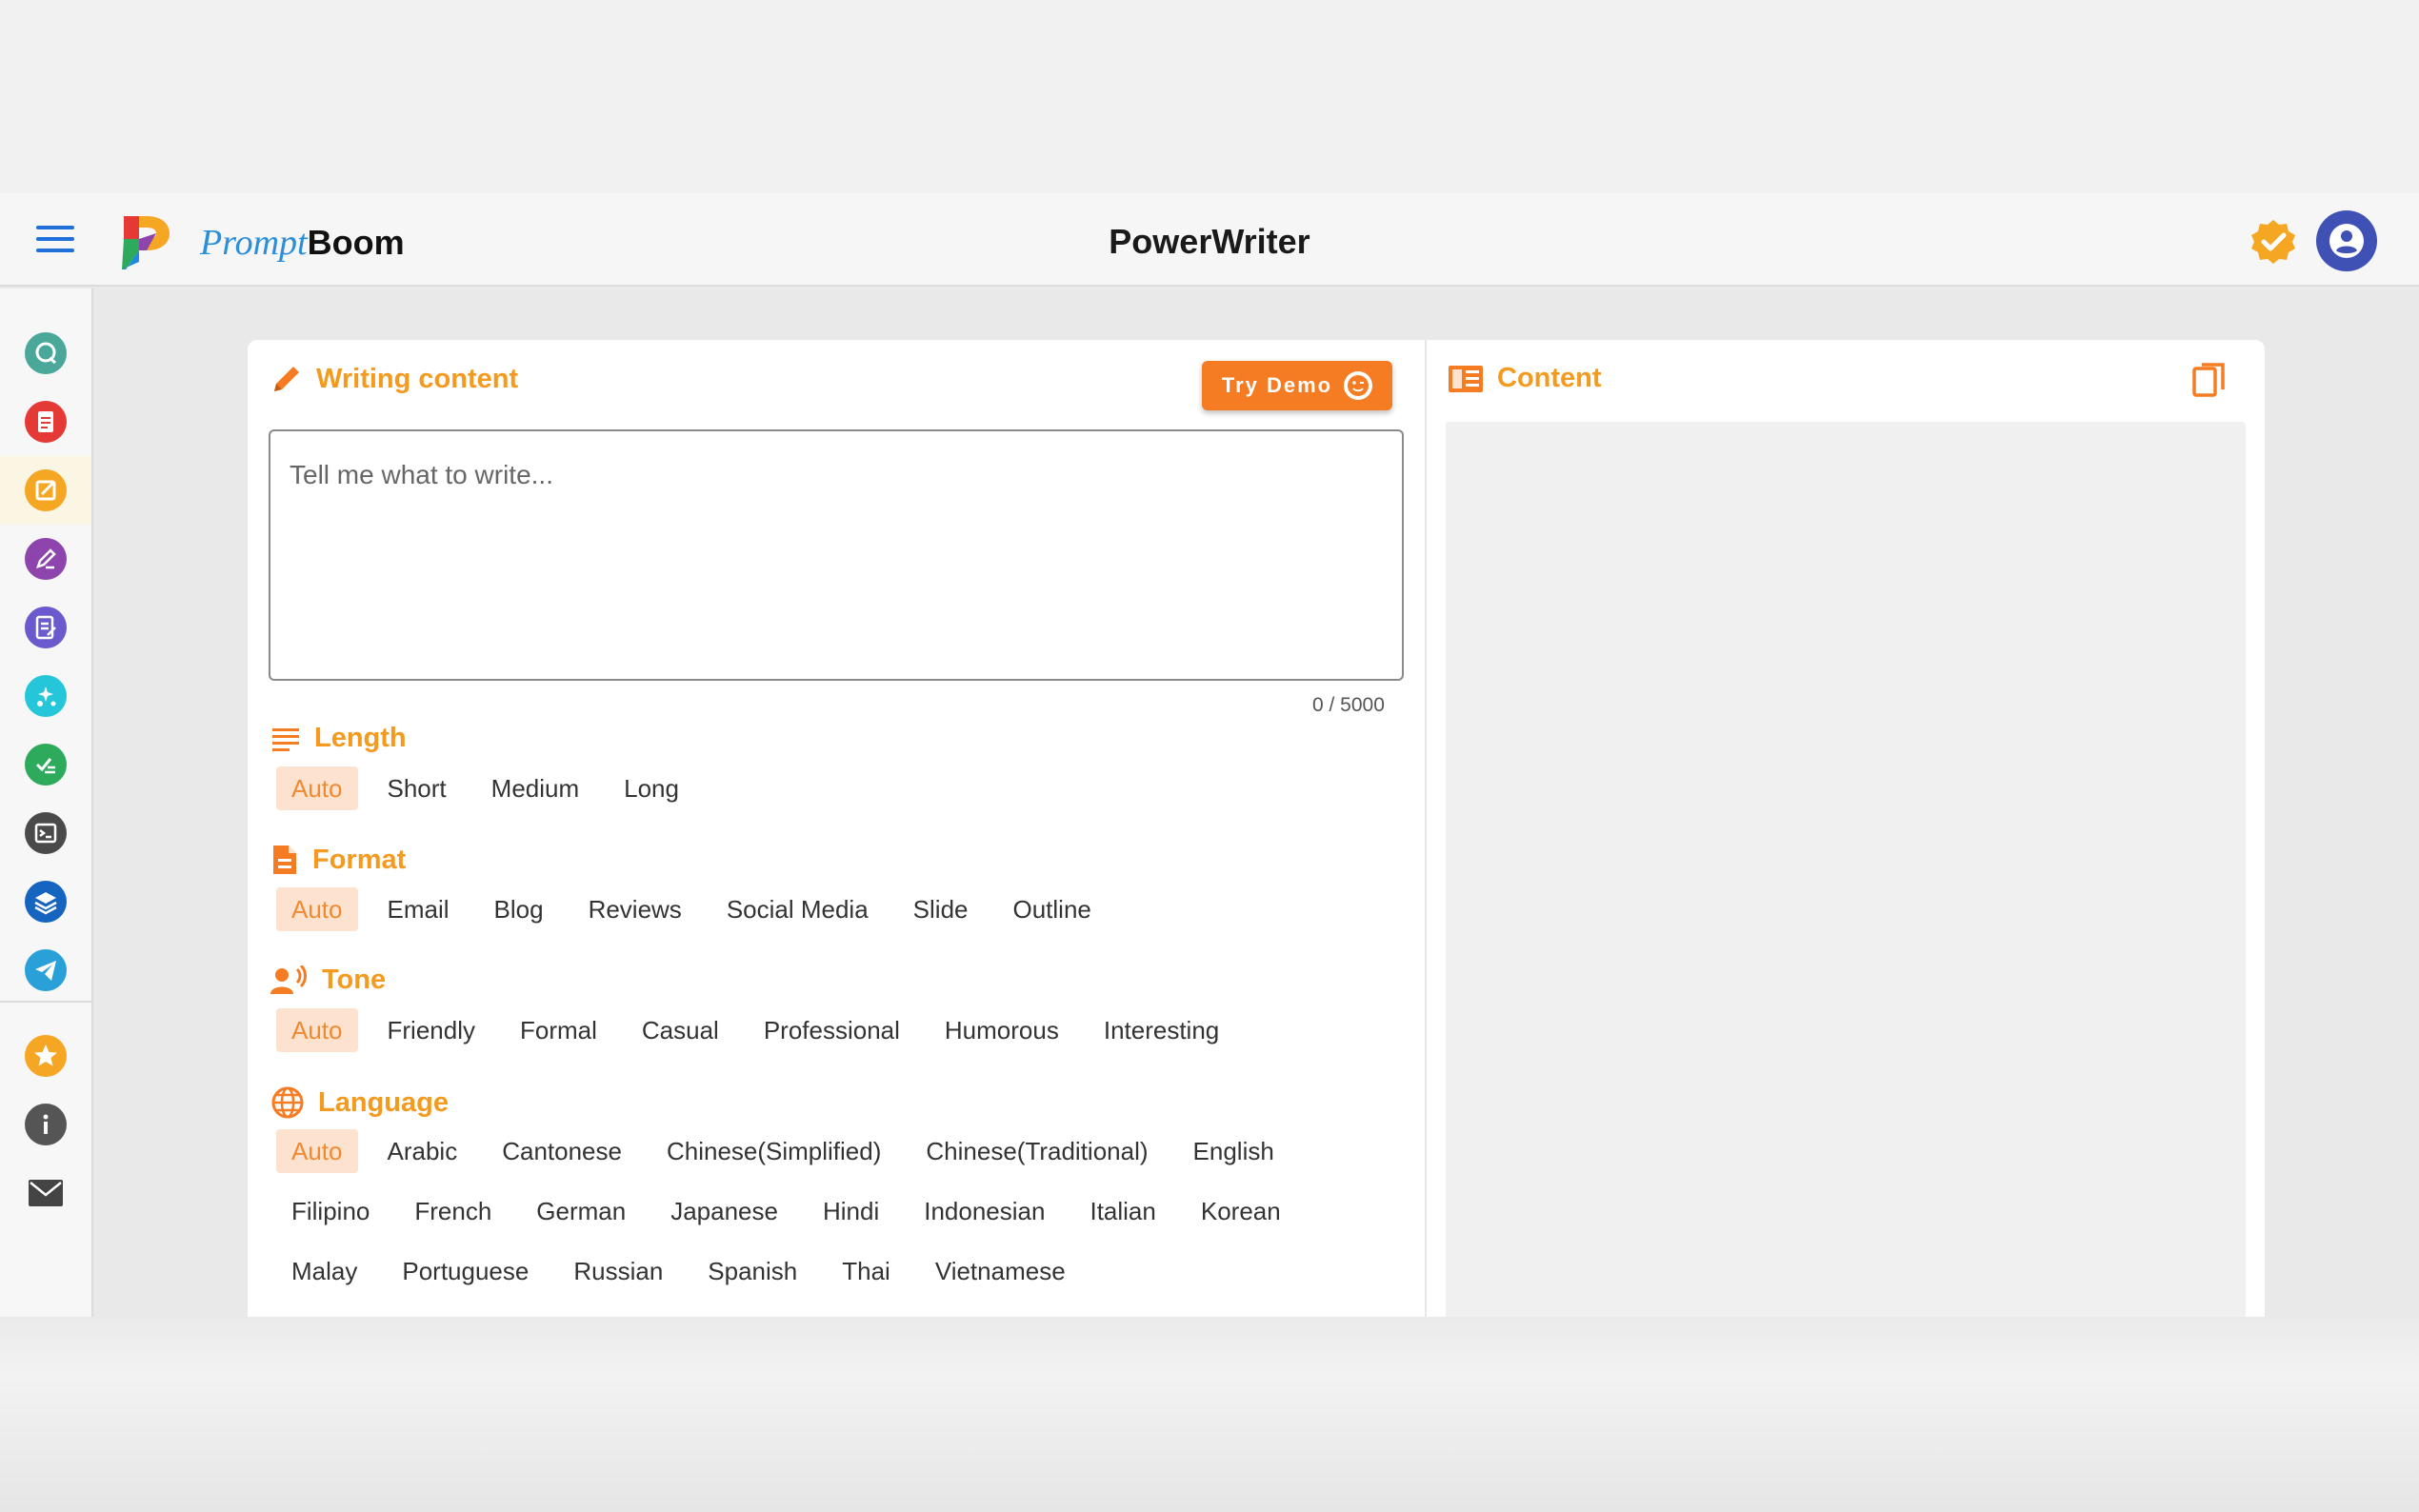  What do you see at coordinates (45, 422) in the screenshot?
I see `sidebar-item-document` at bounding box center [45, 422].